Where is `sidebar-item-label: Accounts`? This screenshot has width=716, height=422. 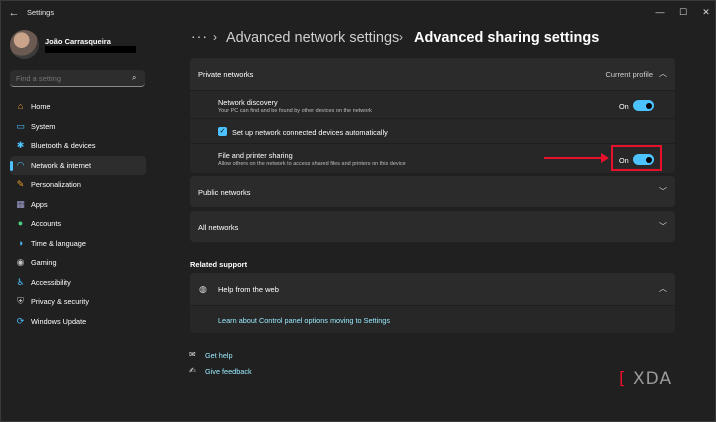 sidebar-item-label: Accounts is located at coordinates (46, 223).